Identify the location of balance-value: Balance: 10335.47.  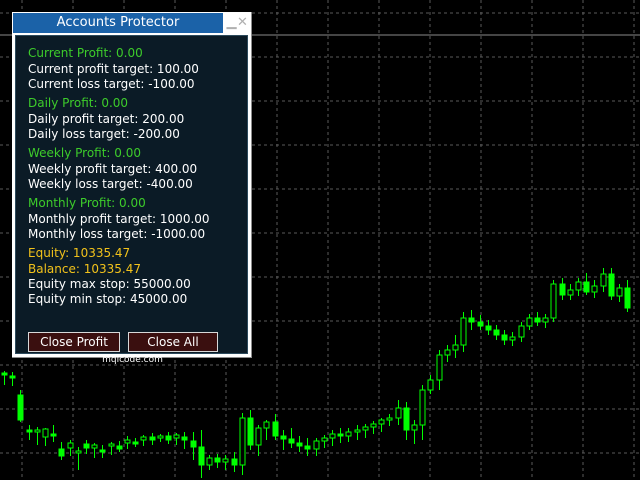
(84, 269).